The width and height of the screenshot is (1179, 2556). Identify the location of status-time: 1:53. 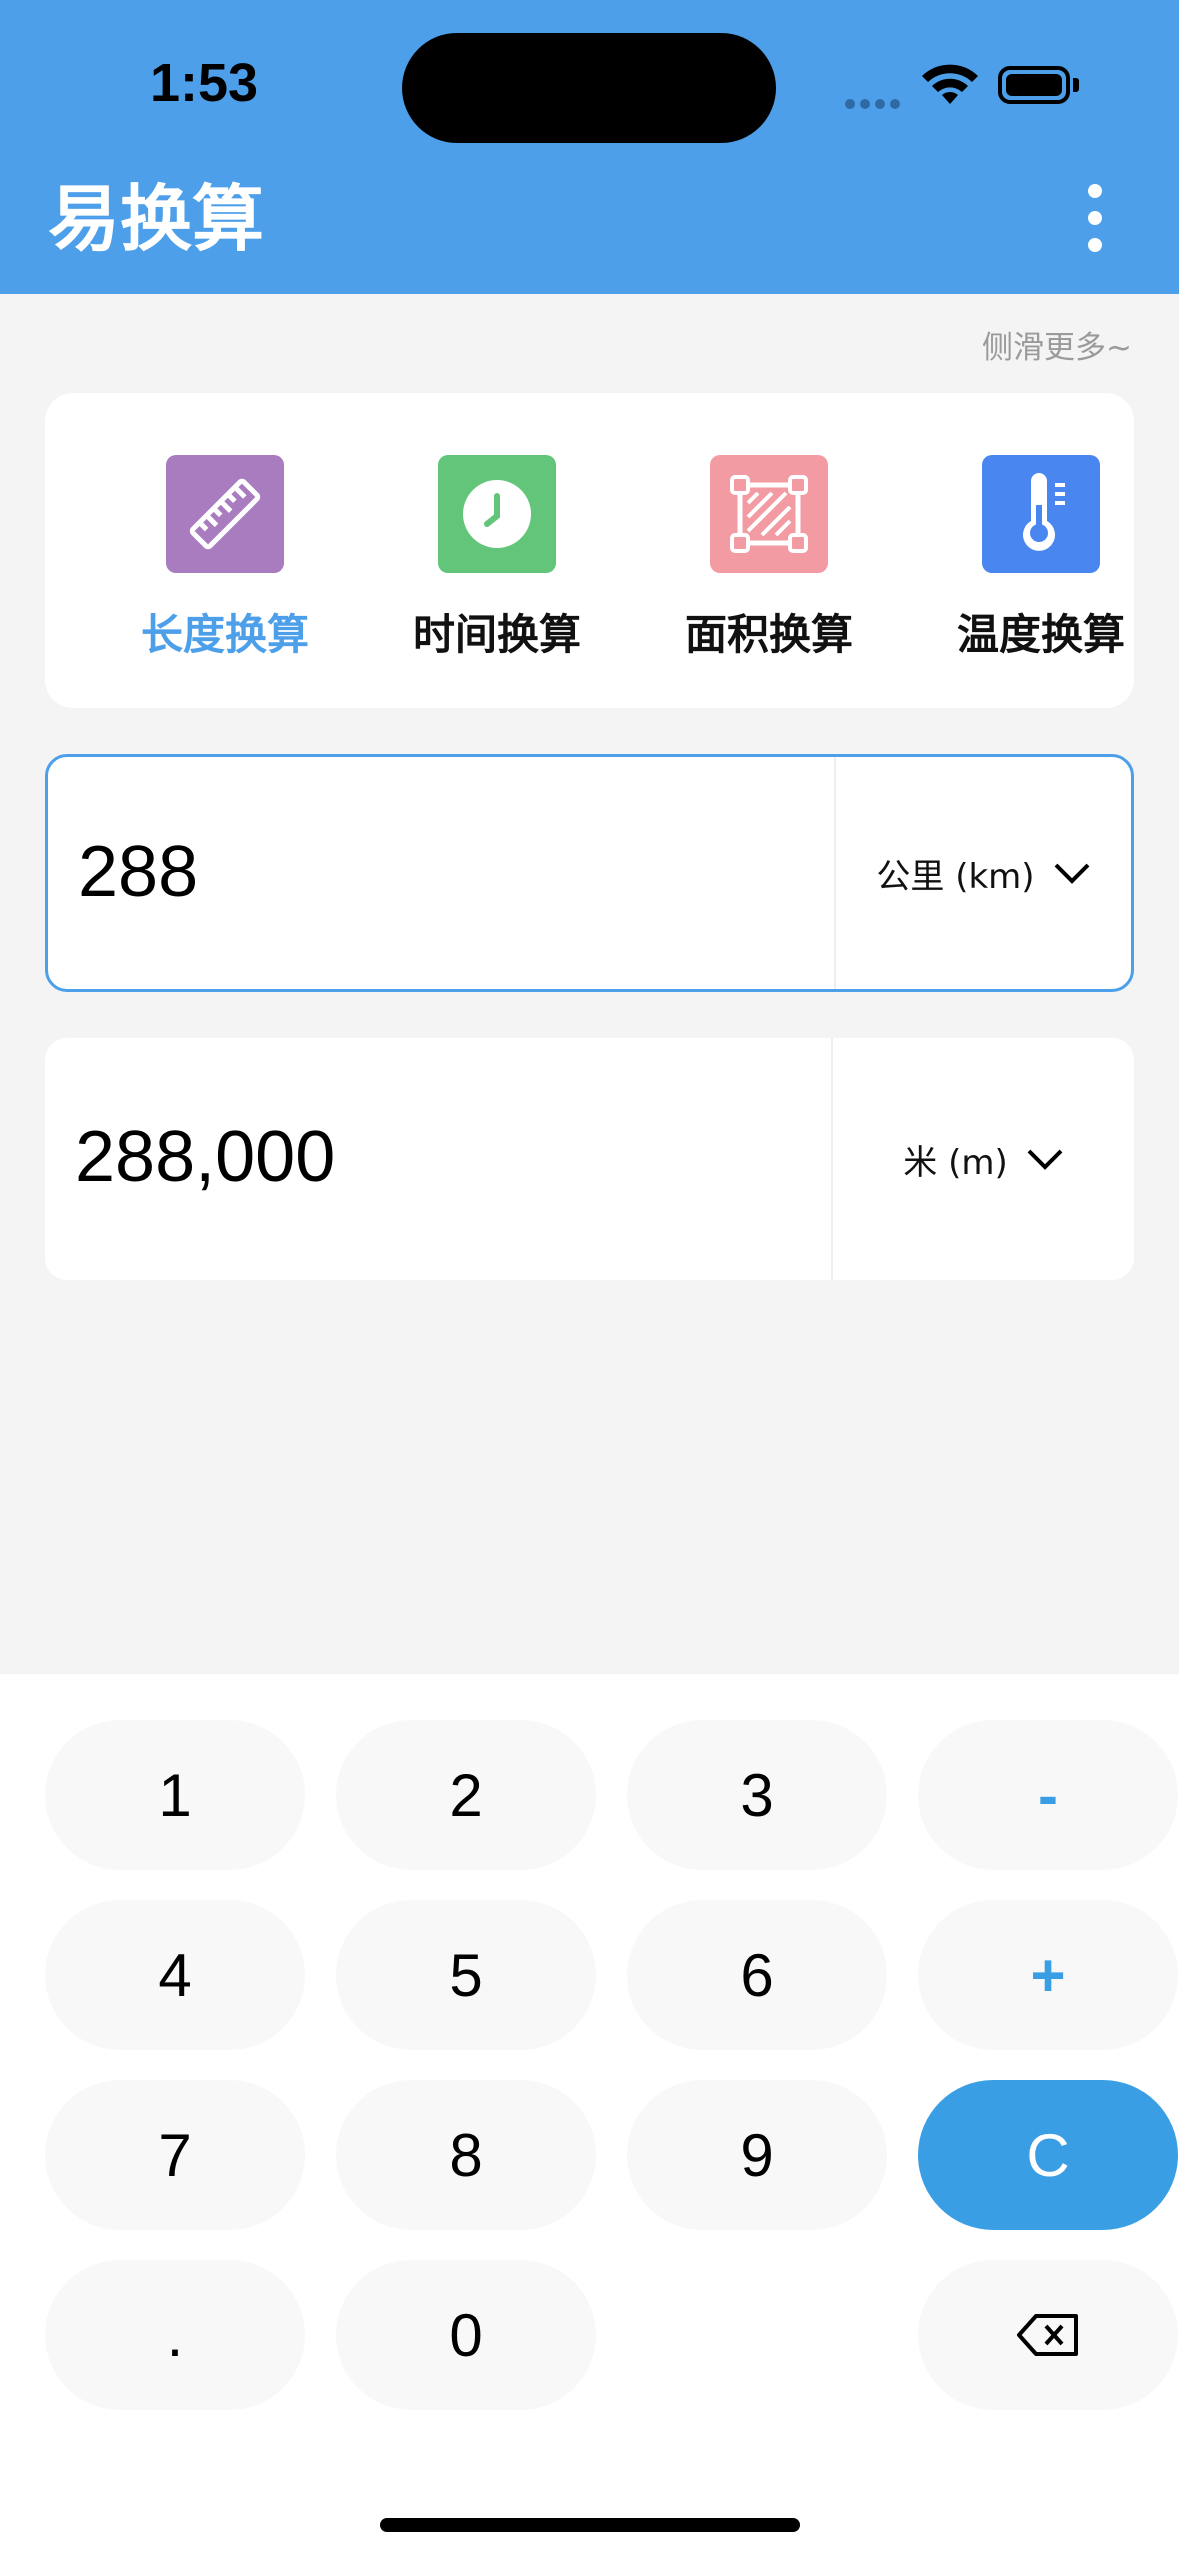
(204, 83).